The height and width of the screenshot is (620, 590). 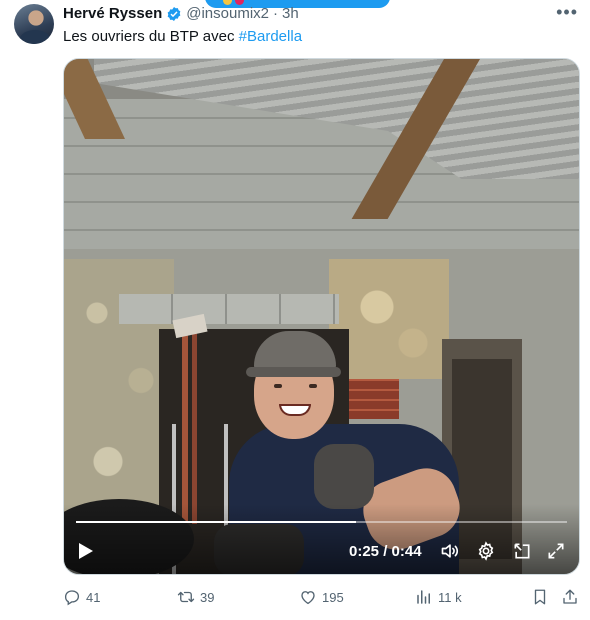 I want to click on video-progress-bar, so click(x=321, y=522).